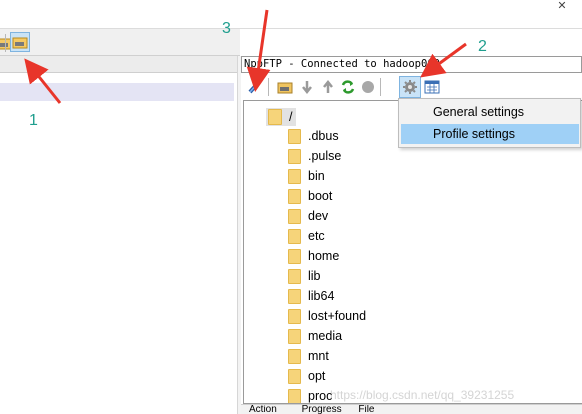 Image resolution: width=582 pixels, height=414 pixels. What do you see at coordinates (33, 120) in the screenshot?
I see `annotation-label-1: 1` at bounding box center [33, 120].